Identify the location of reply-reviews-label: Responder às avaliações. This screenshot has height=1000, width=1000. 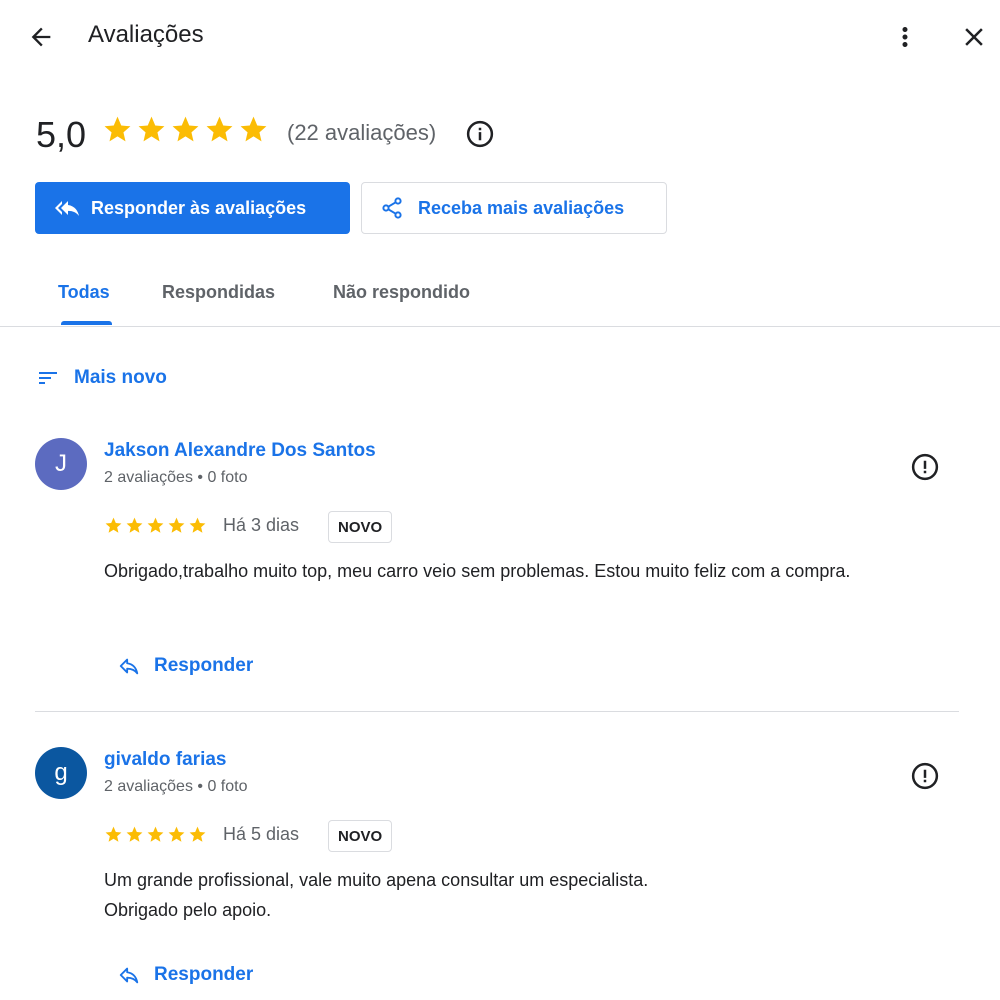
(199, 207).